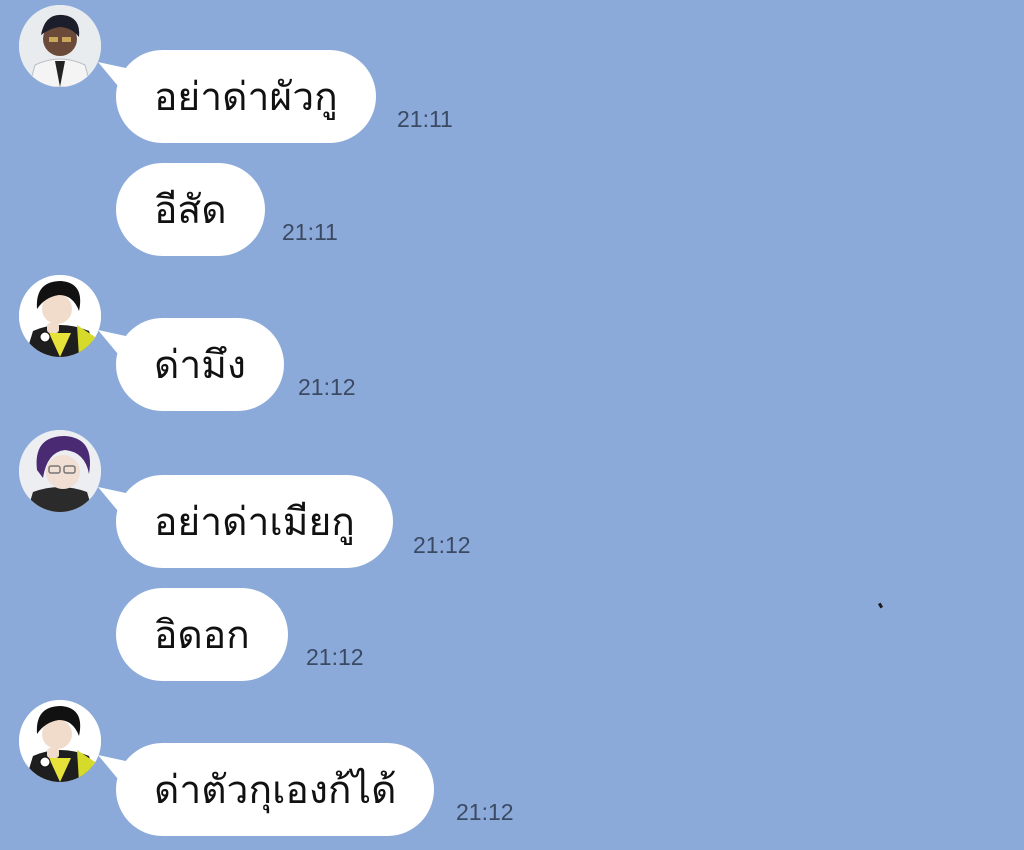  I want to click on message-bubble: อย่าด่าผัวกู, so click(246, 96).